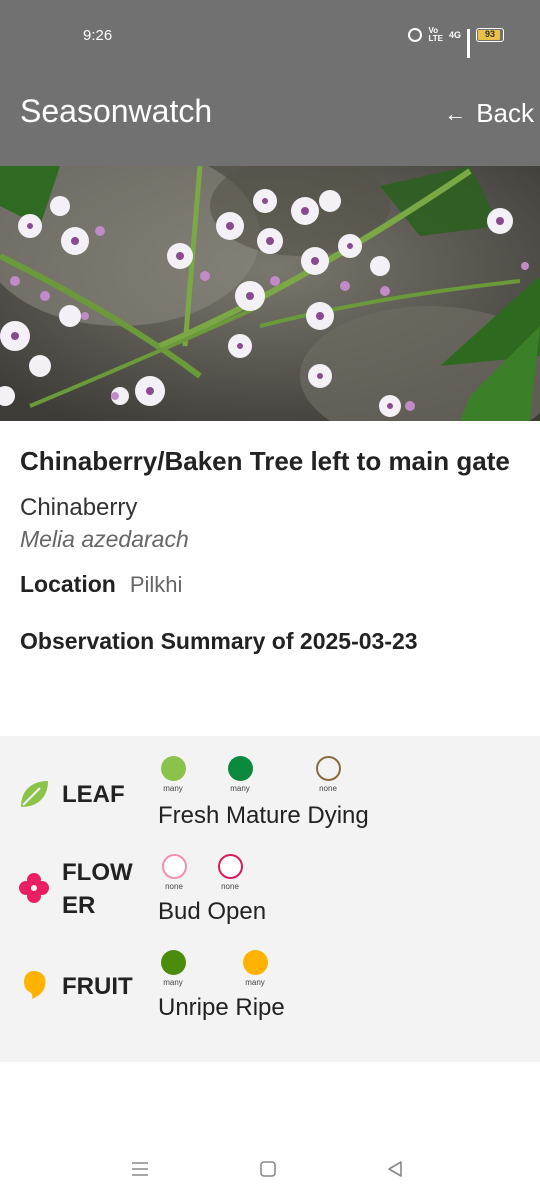 The width and height of the screenshot is (540, 1200). Describe the element at coordinates (97, 986) in the screenshot. I see `phase-label-fruit: FRUIT` at that location.